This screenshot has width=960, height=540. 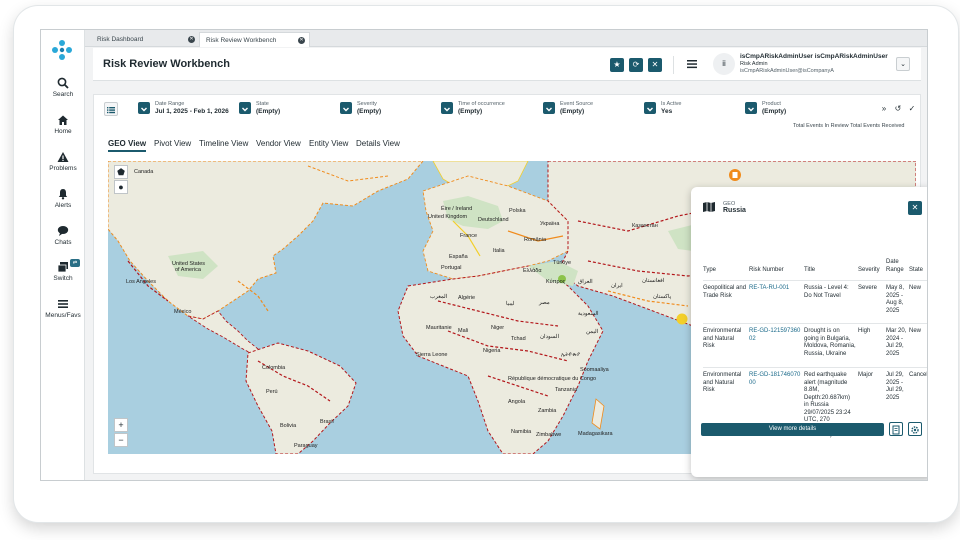 I want to click on warning-icon, so click(x=63, y=157).